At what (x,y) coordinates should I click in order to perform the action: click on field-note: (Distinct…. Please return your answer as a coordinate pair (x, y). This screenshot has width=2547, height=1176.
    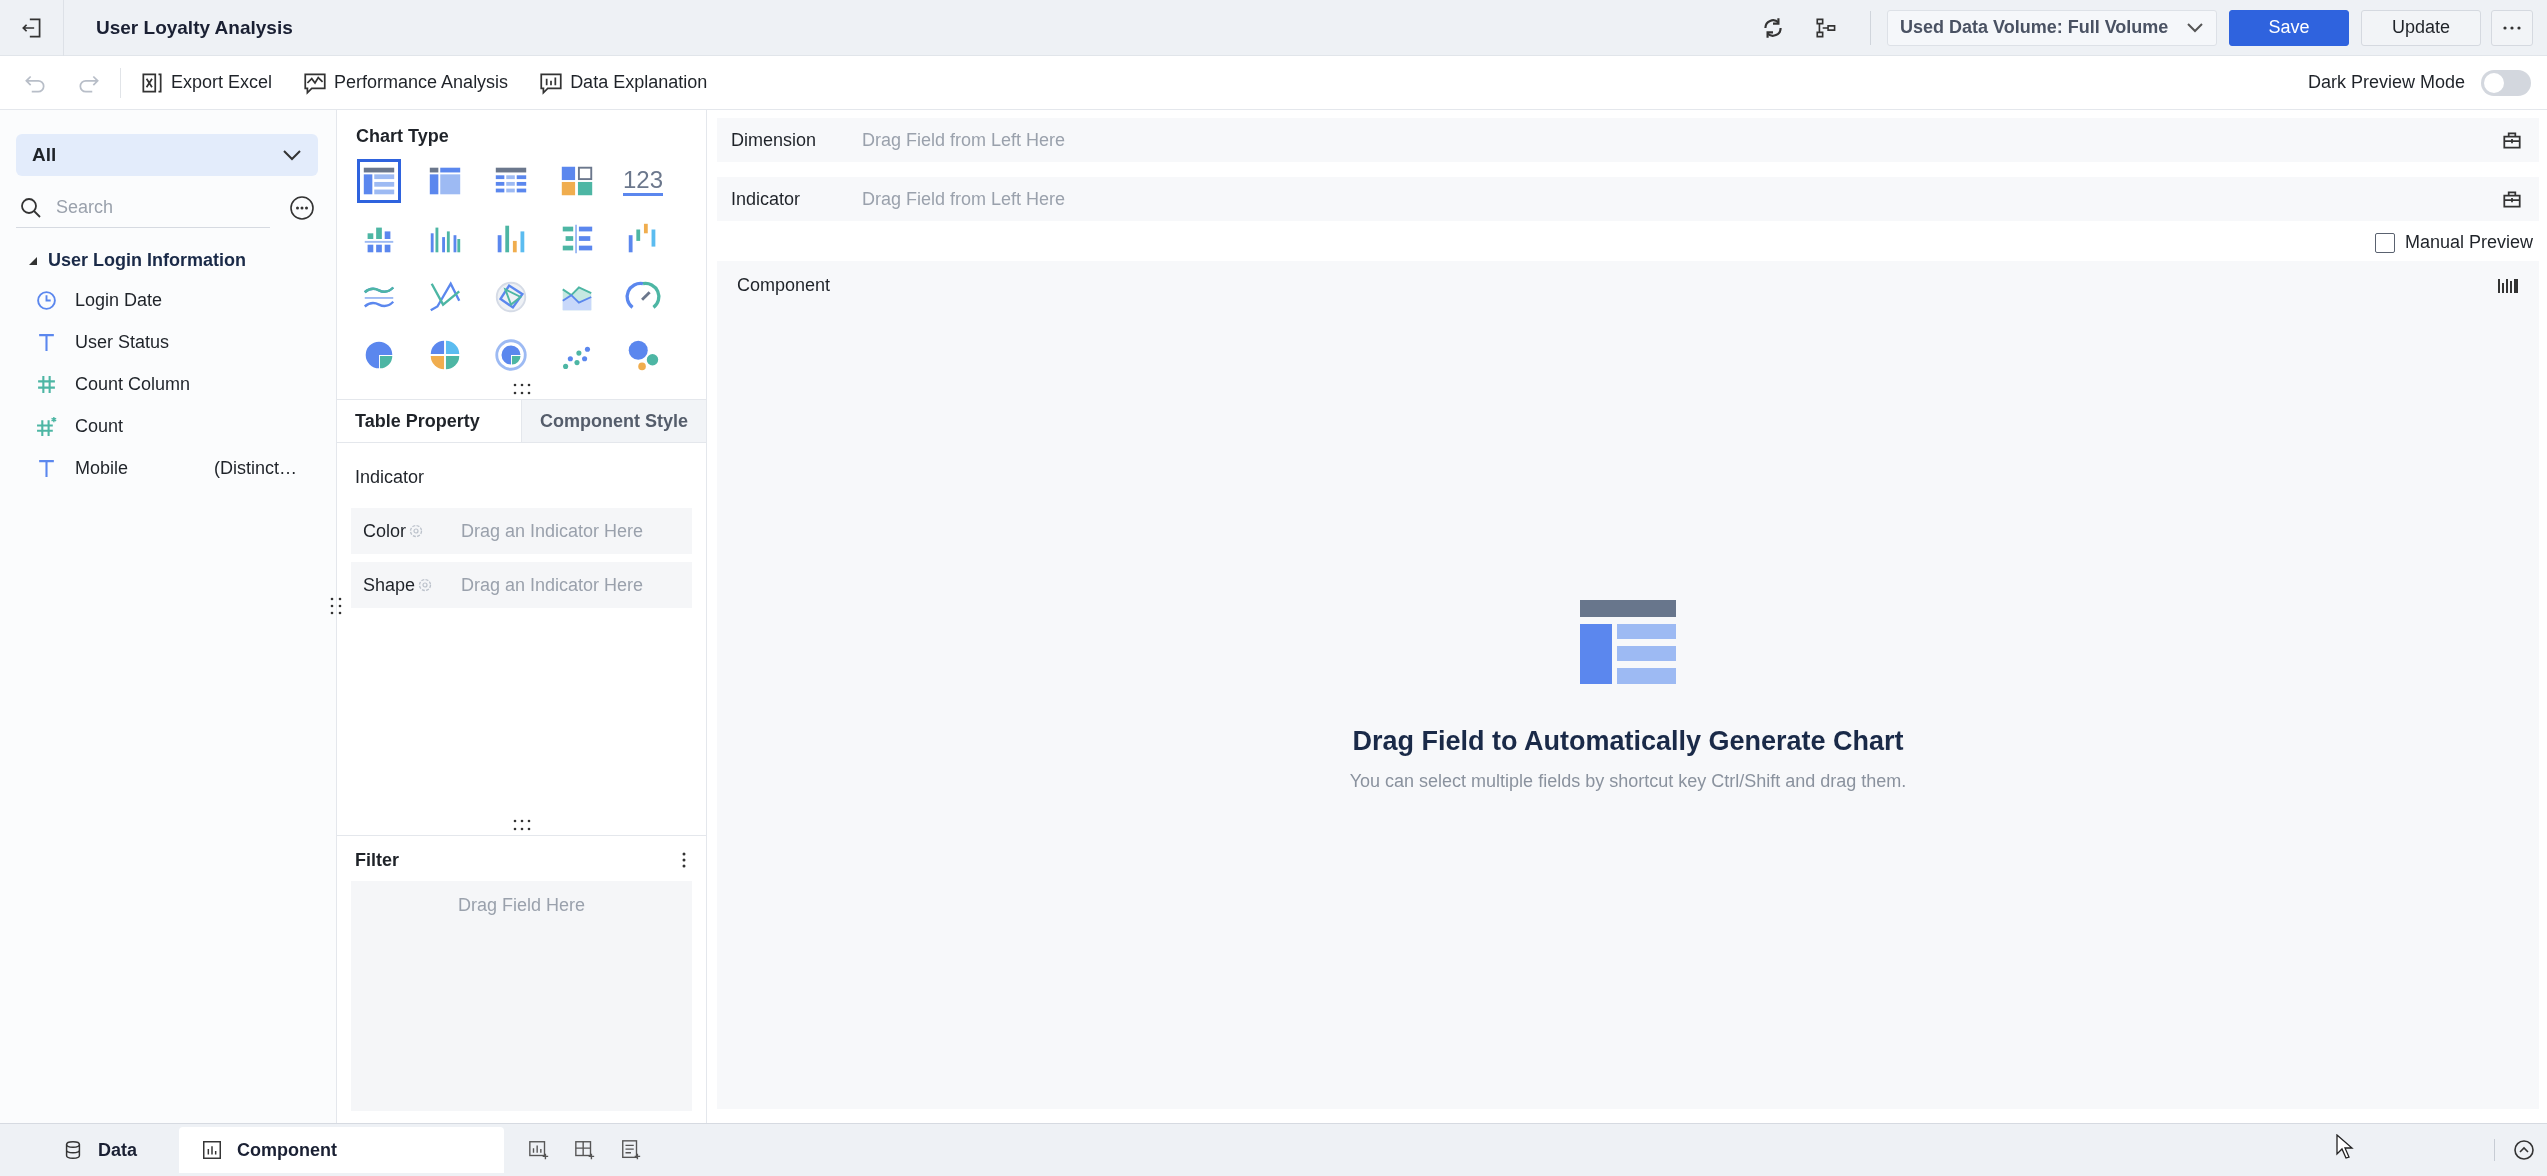
    Looking at the image, I should click on (256, 468).